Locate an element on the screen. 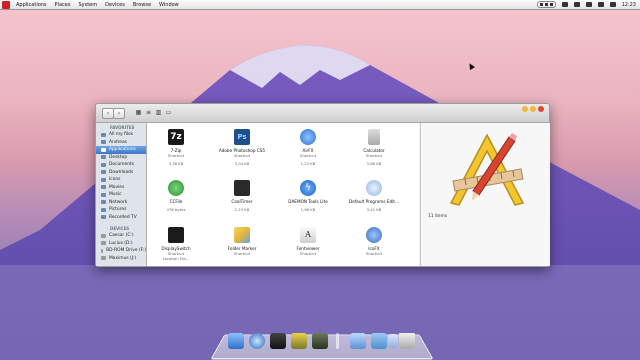 The height and width of the screenshot is (360, 640). file-item: 7z 7-Zip Shortcut 3,36 KB is located at coordinates (176, 147).